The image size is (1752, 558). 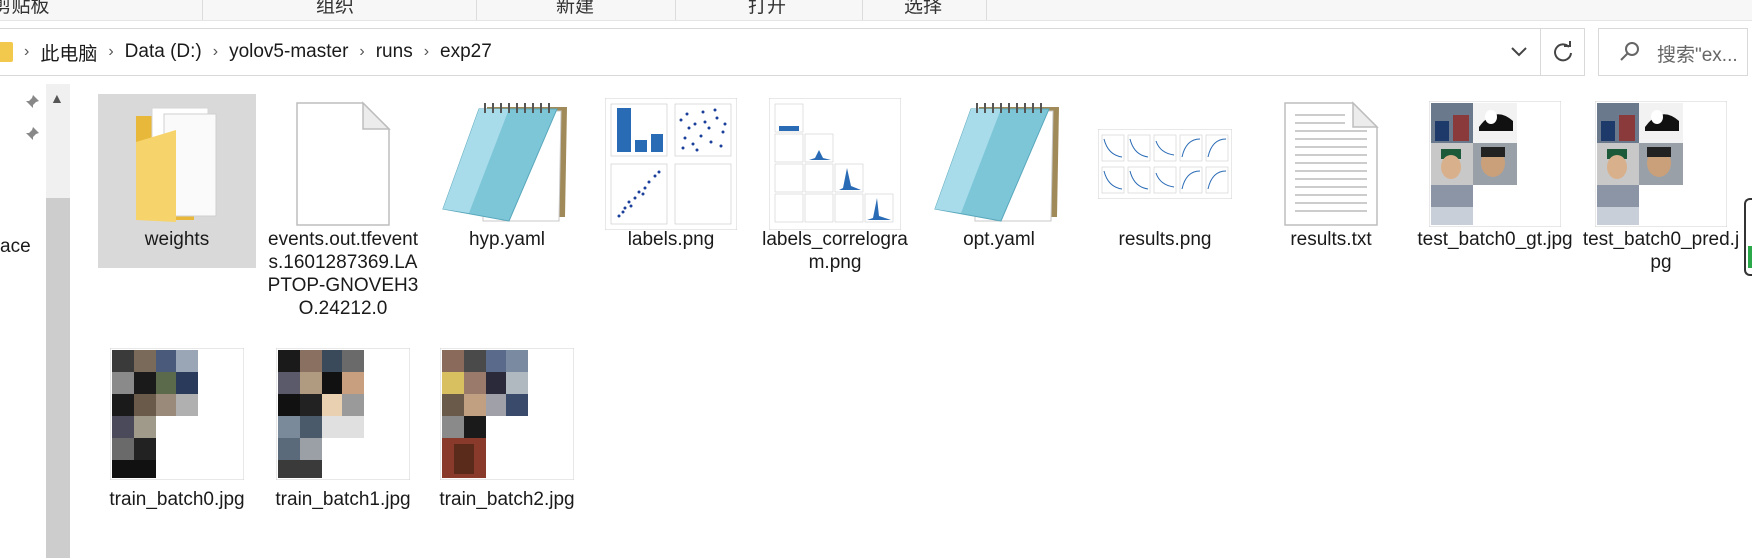 What do you see at coordinates (343, 499) in the screenshot?
I see `file-name: train_batch1.jpg` at bounding box center [343, 499].